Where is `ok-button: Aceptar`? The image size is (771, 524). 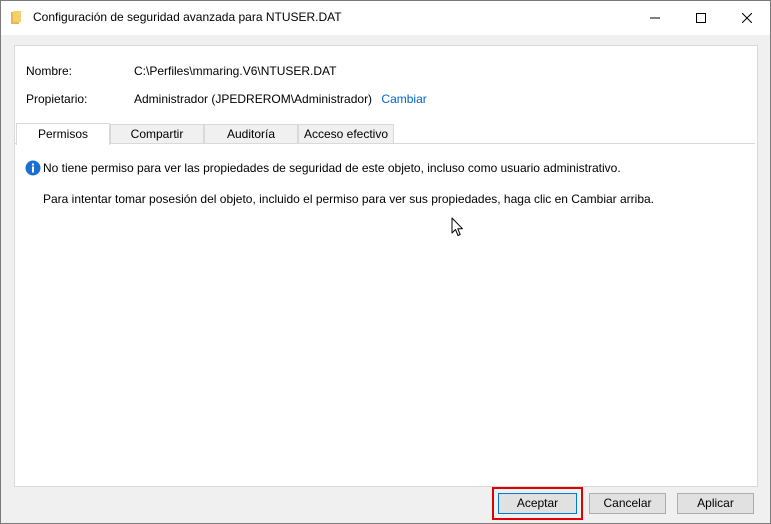
ok-button: Aceptar is located at coordinates (537, 503).